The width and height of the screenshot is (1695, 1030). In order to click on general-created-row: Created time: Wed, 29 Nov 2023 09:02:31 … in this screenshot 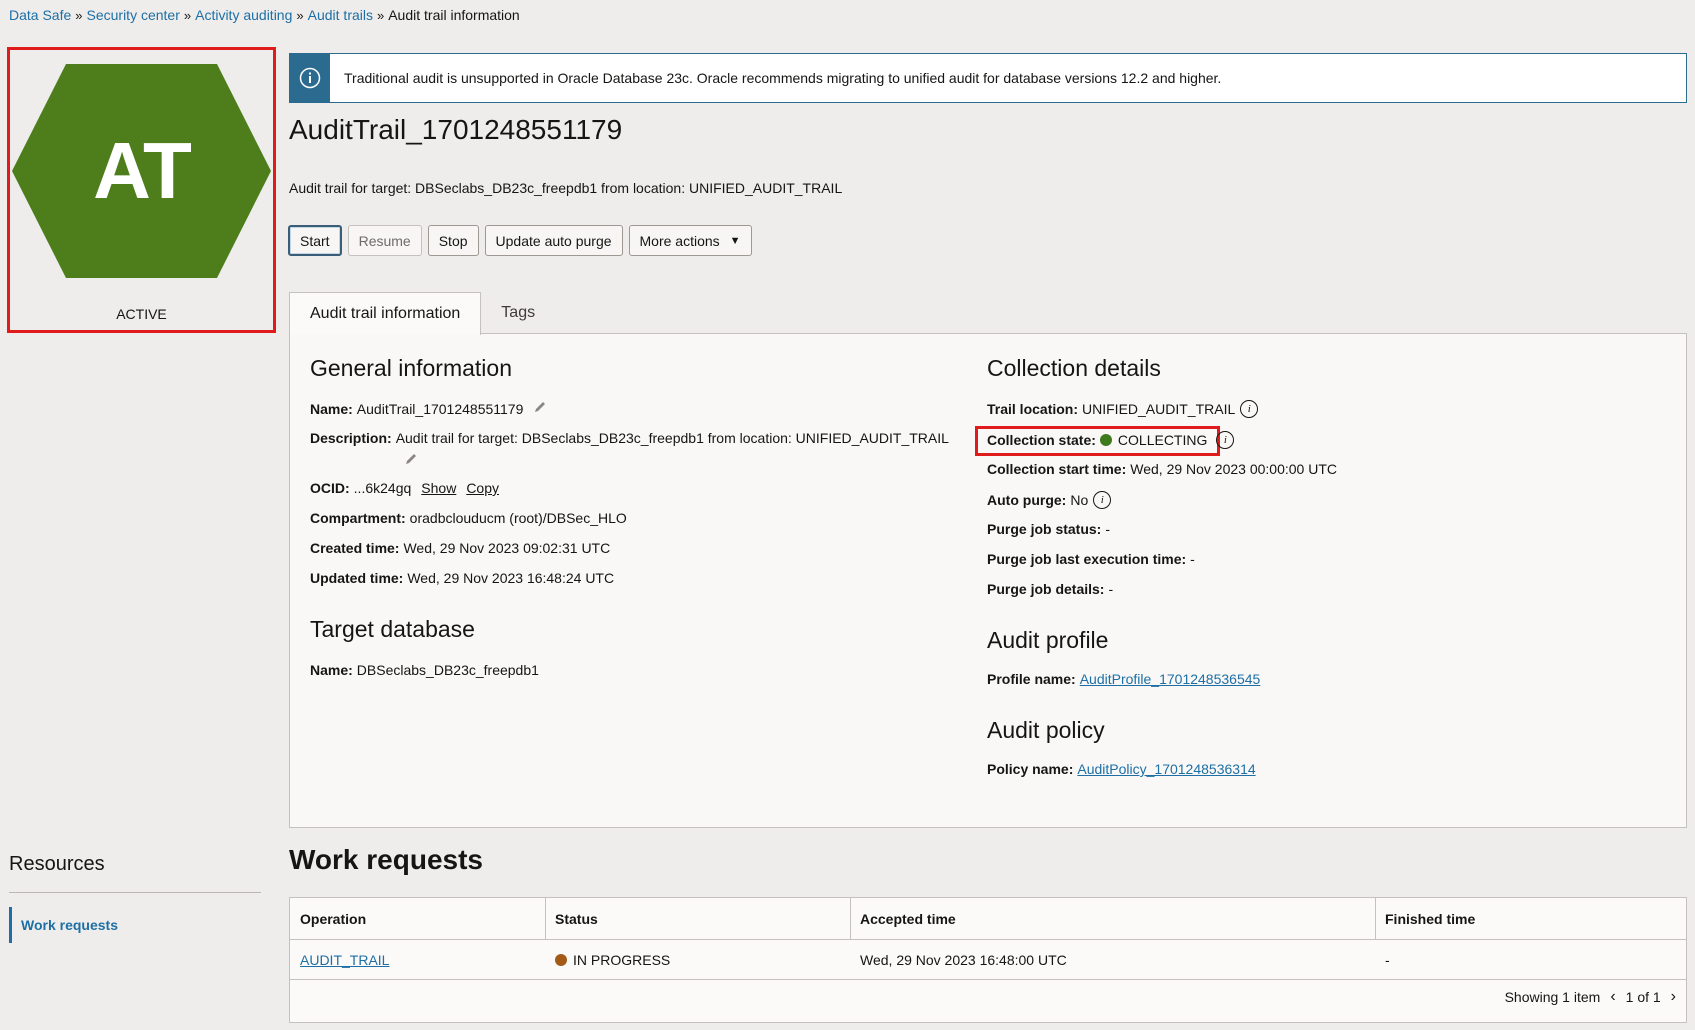, I will do `click(460, 548)`.